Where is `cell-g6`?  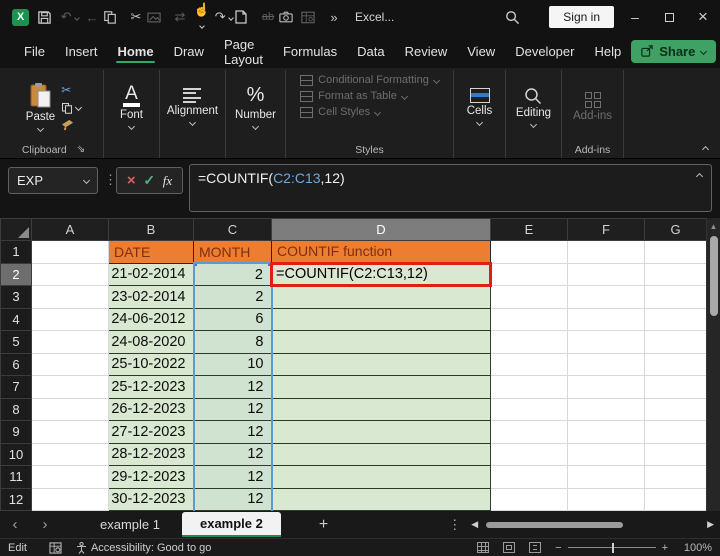 cell-g6 is located at coordinates (675, 364).